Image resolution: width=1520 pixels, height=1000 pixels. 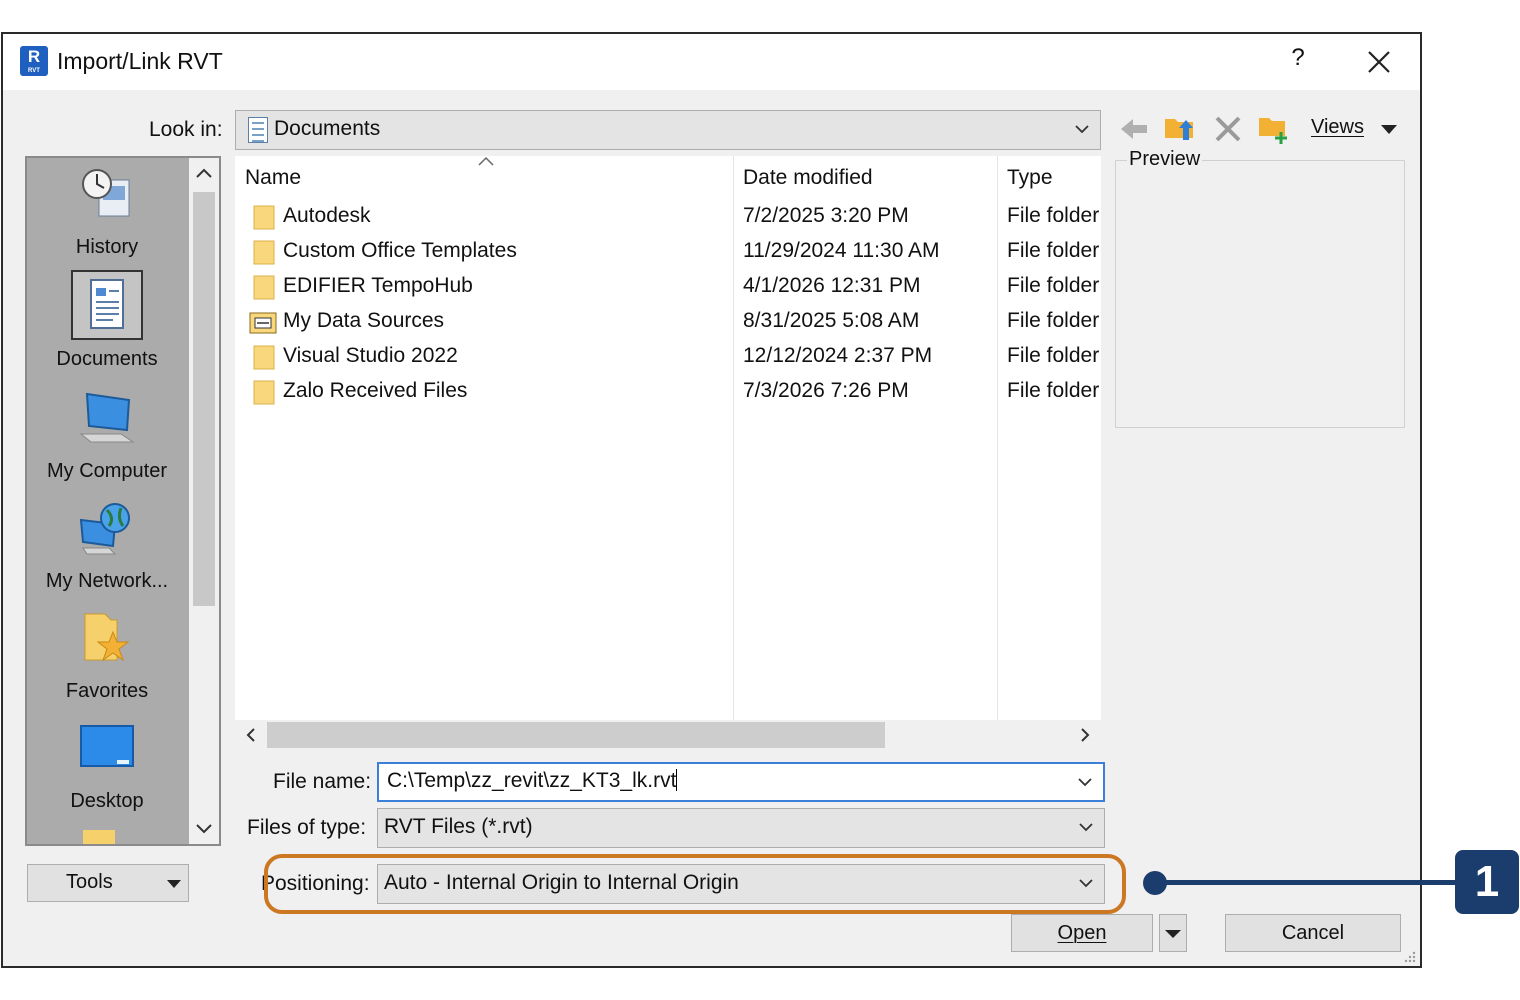 I want to click on callout-badge: 1, so click(x=1487, y=882).